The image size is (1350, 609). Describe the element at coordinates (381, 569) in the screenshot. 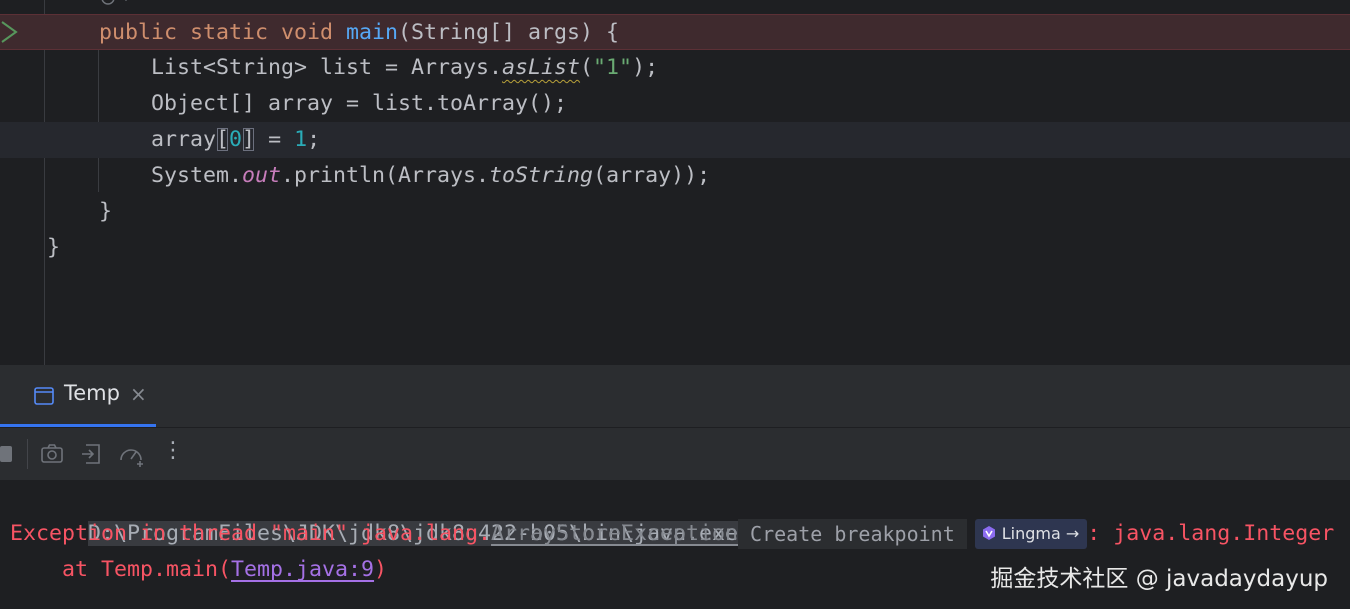

I see `stack-suffix-text: )` at that location.